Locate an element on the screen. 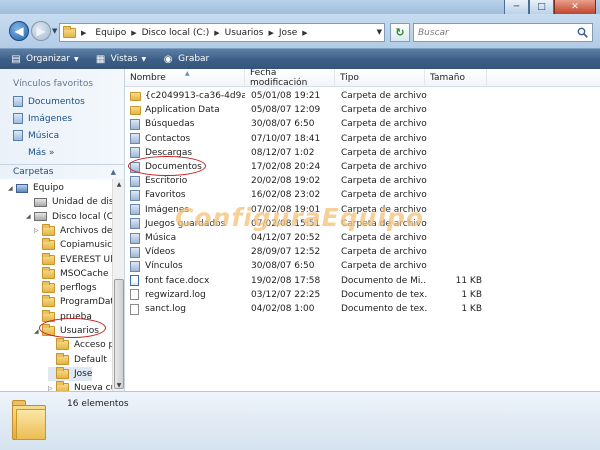 The image size is (600, 450). scroll-down-button: ▼ is located at coordinates (119, 385).